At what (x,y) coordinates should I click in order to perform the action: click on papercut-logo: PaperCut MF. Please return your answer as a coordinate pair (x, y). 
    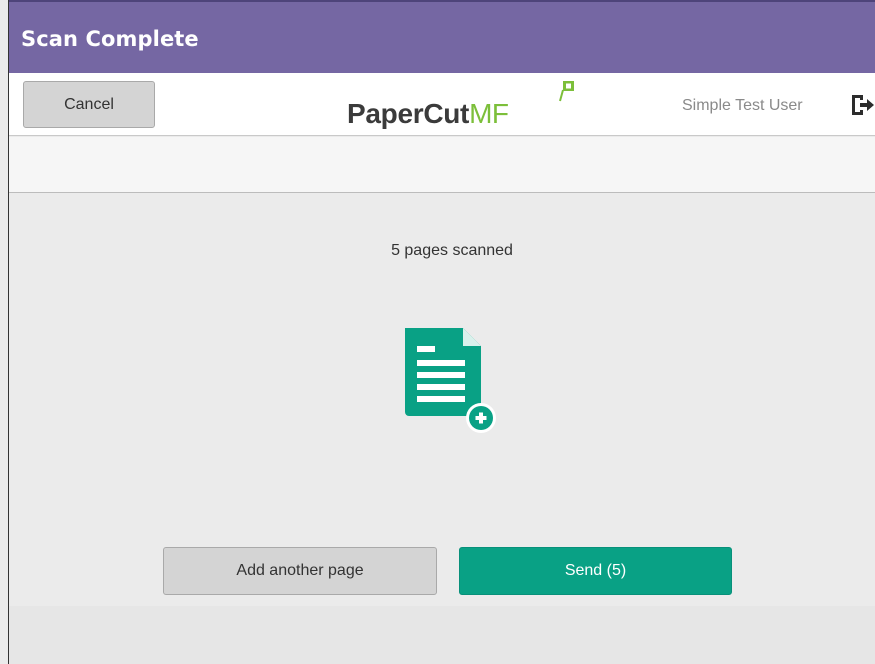
    Looking at the image, I should click on (460, 105).